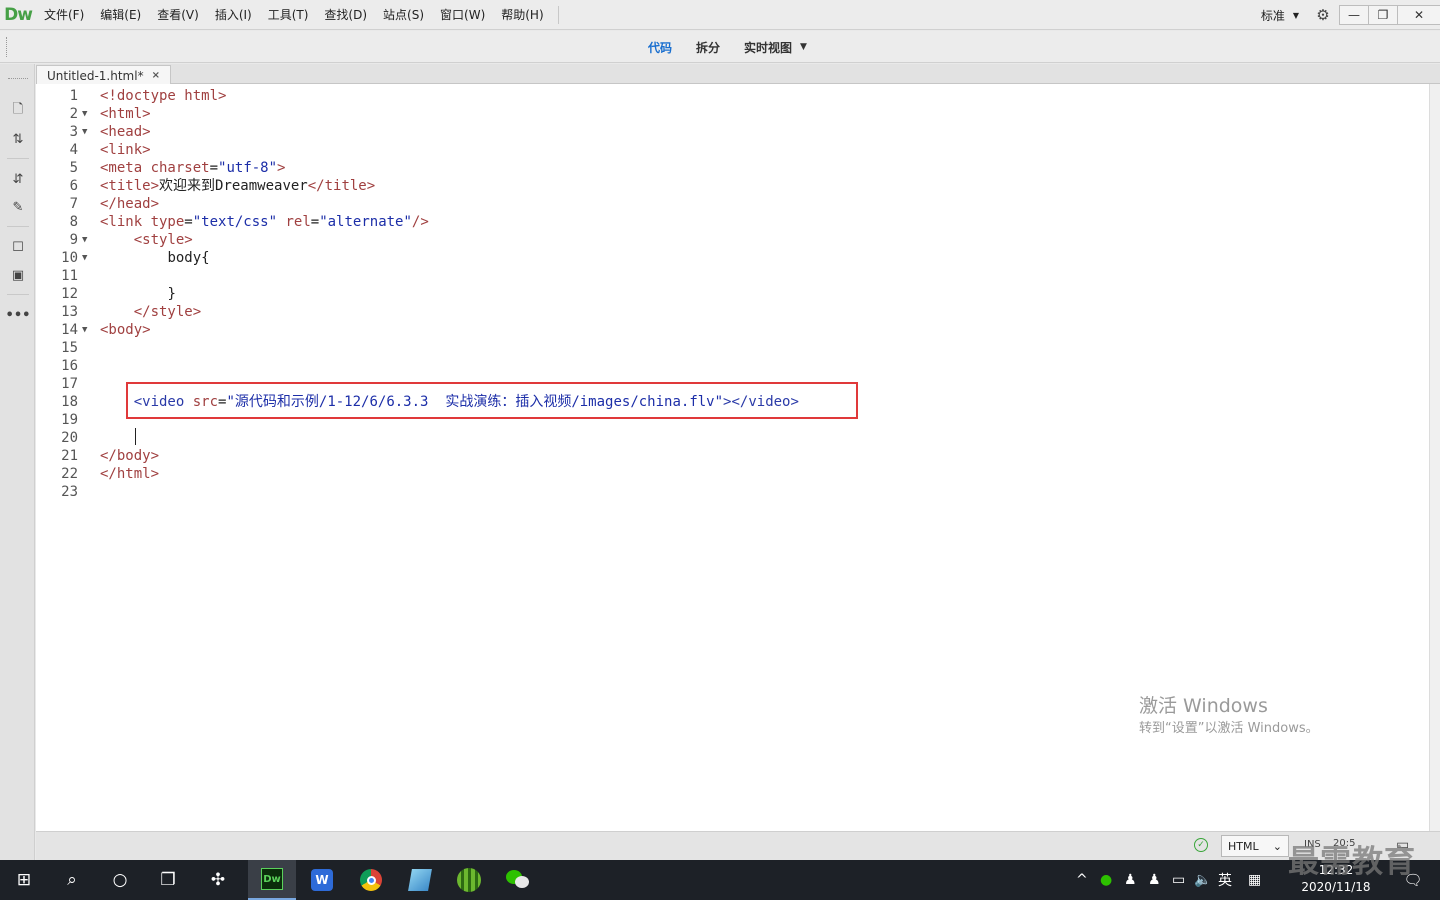 This screenshot has height=900, width=1440. Describe the element at coordinates (130, 186) in the screenshot. I see `code-token-tag: <title>` at that location.